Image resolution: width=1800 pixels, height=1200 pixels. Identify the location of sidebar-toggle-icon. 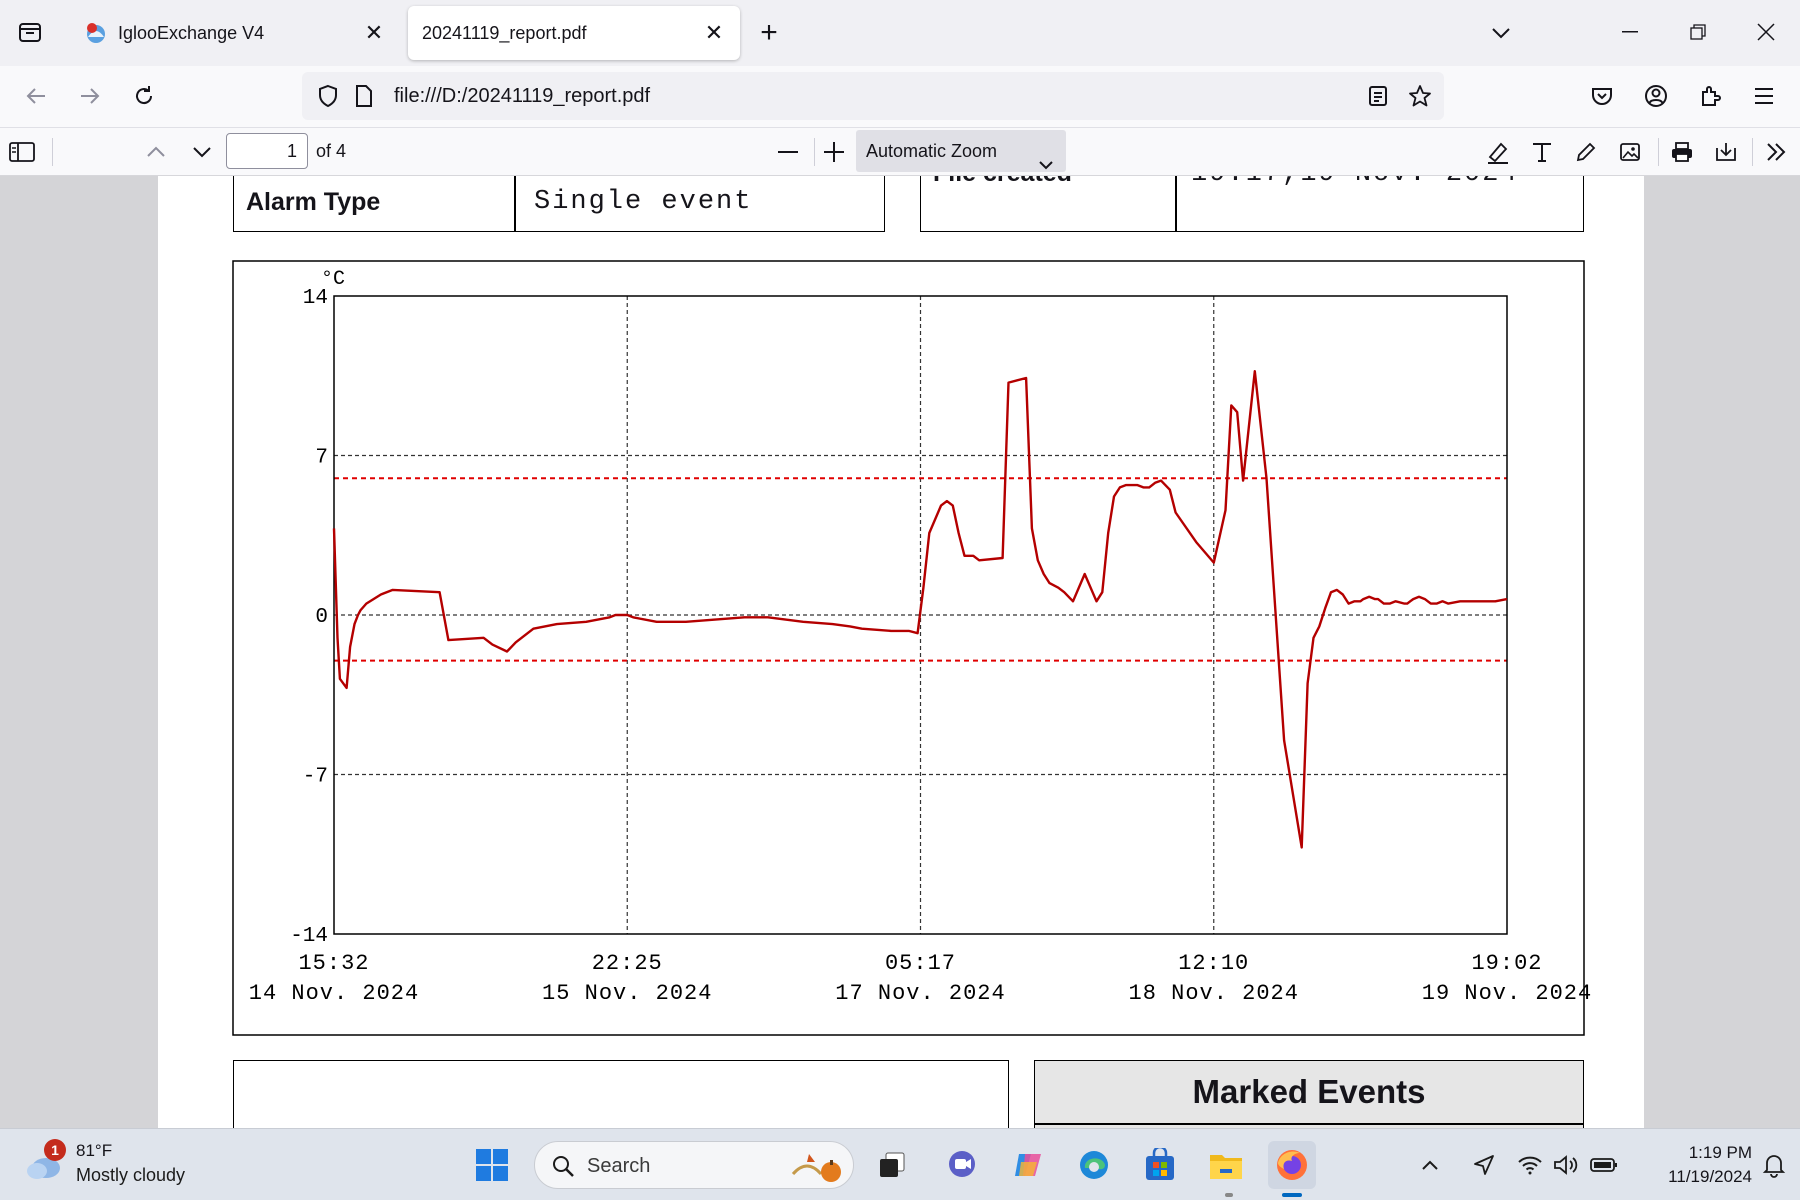
(22, 152).